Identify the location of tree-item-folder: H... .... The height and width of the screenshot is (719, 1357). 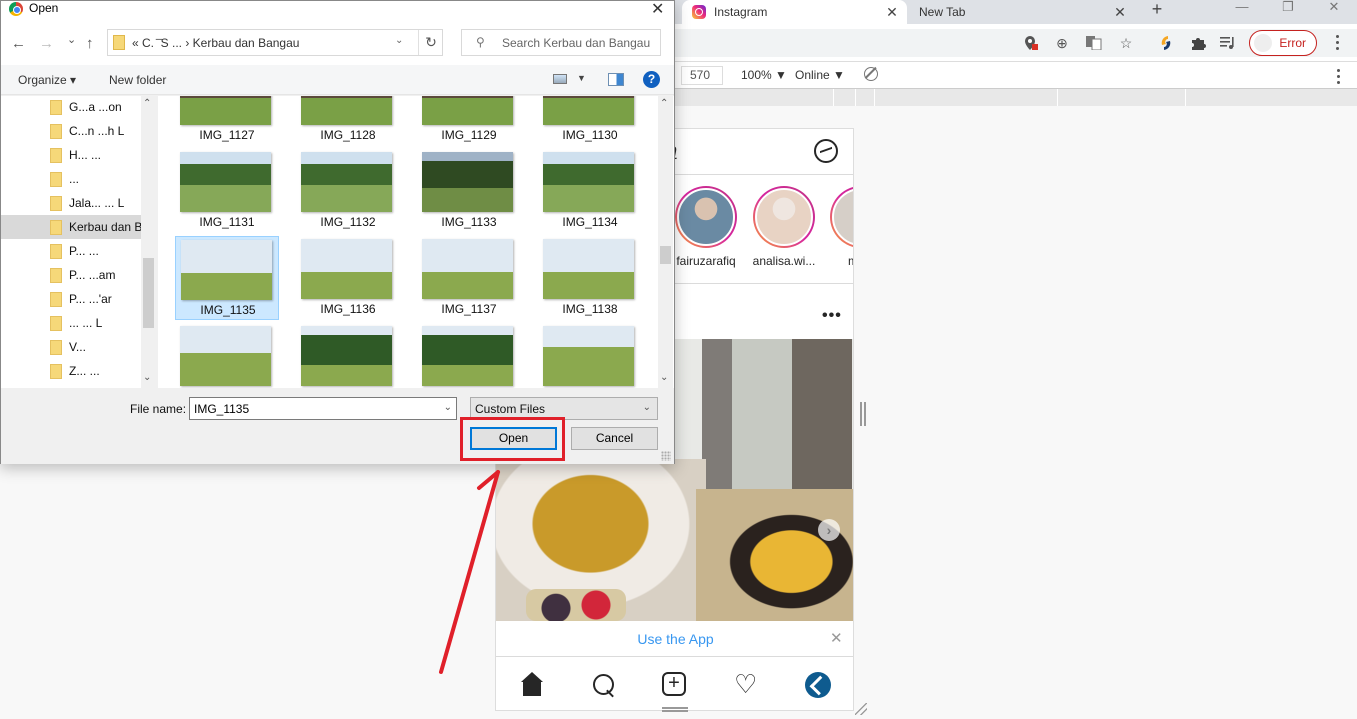
(71, 155).